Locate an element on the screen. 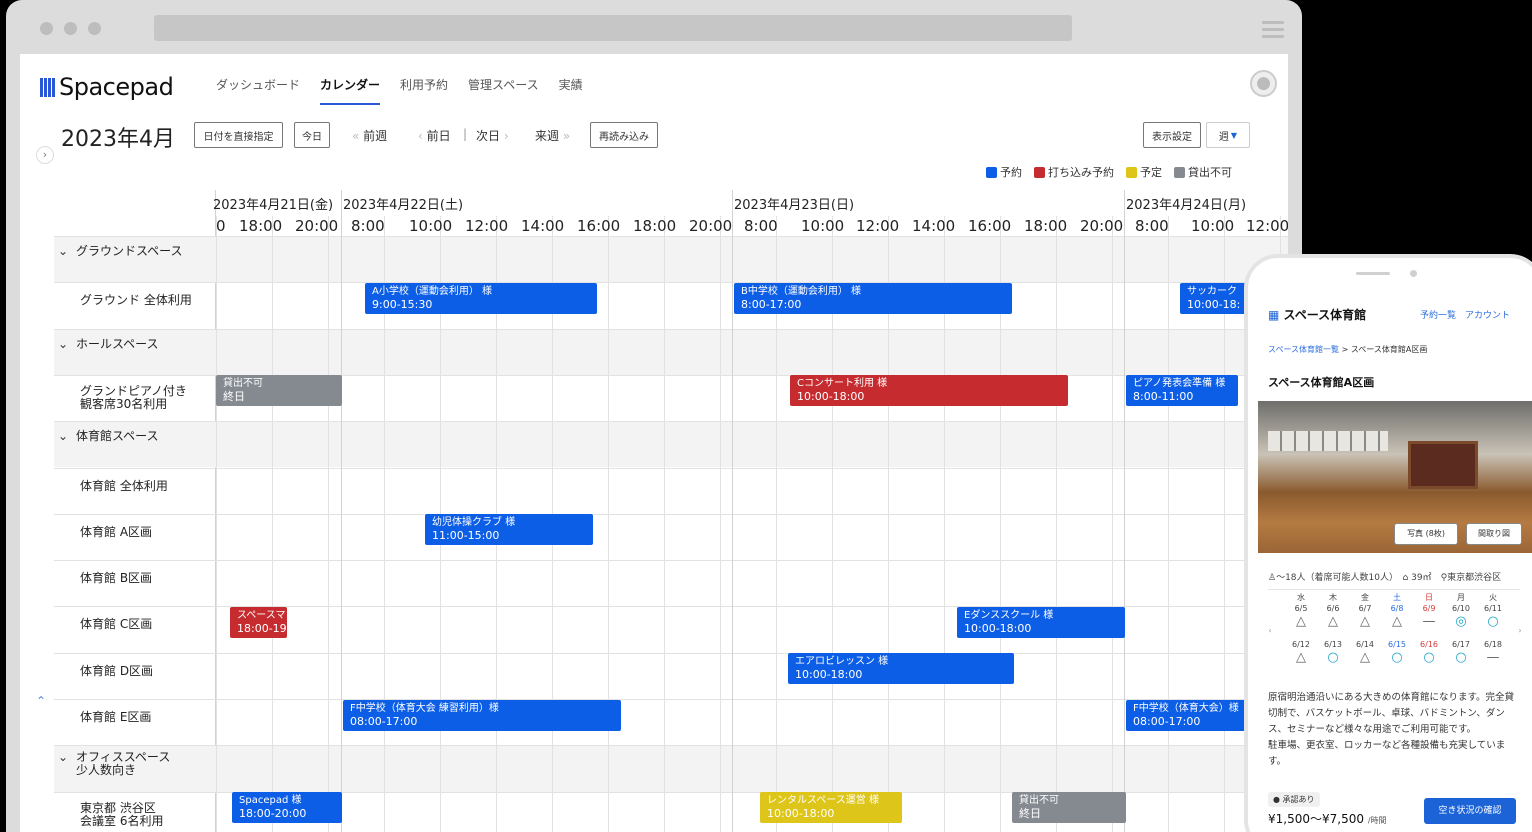 The height and width of the screenshot is (832, 1532). floorplan-button: 間取り図 is located at coordinates (1494, 534).